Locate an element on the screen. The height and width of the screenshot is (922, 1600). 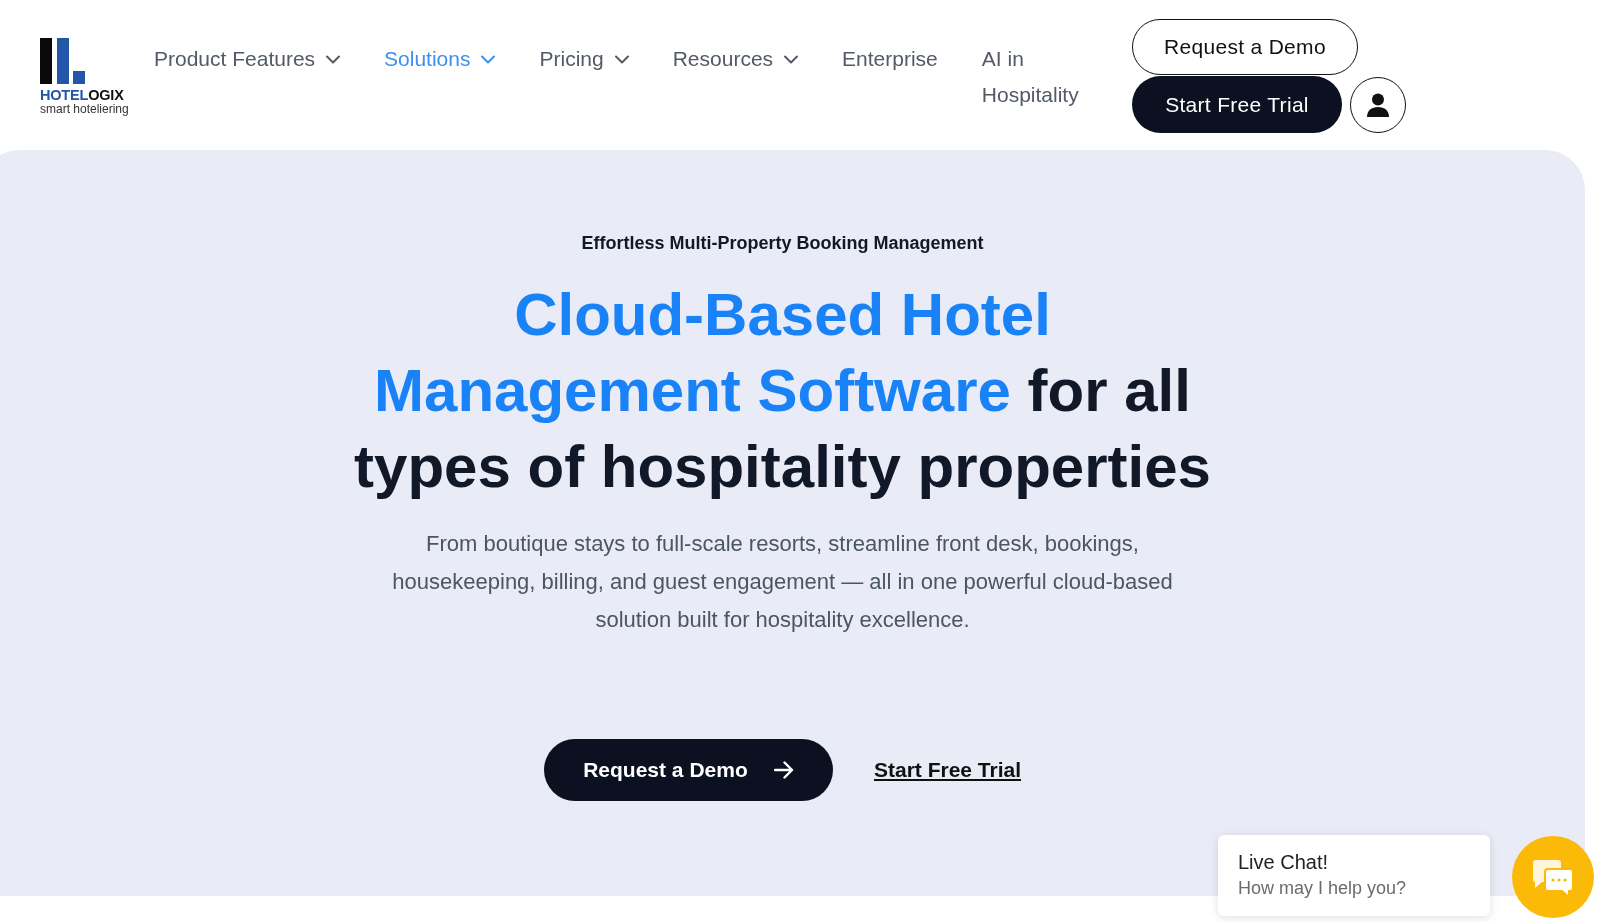
free-trial-button: Start Free Trial is located at coordinates (1237, 104).